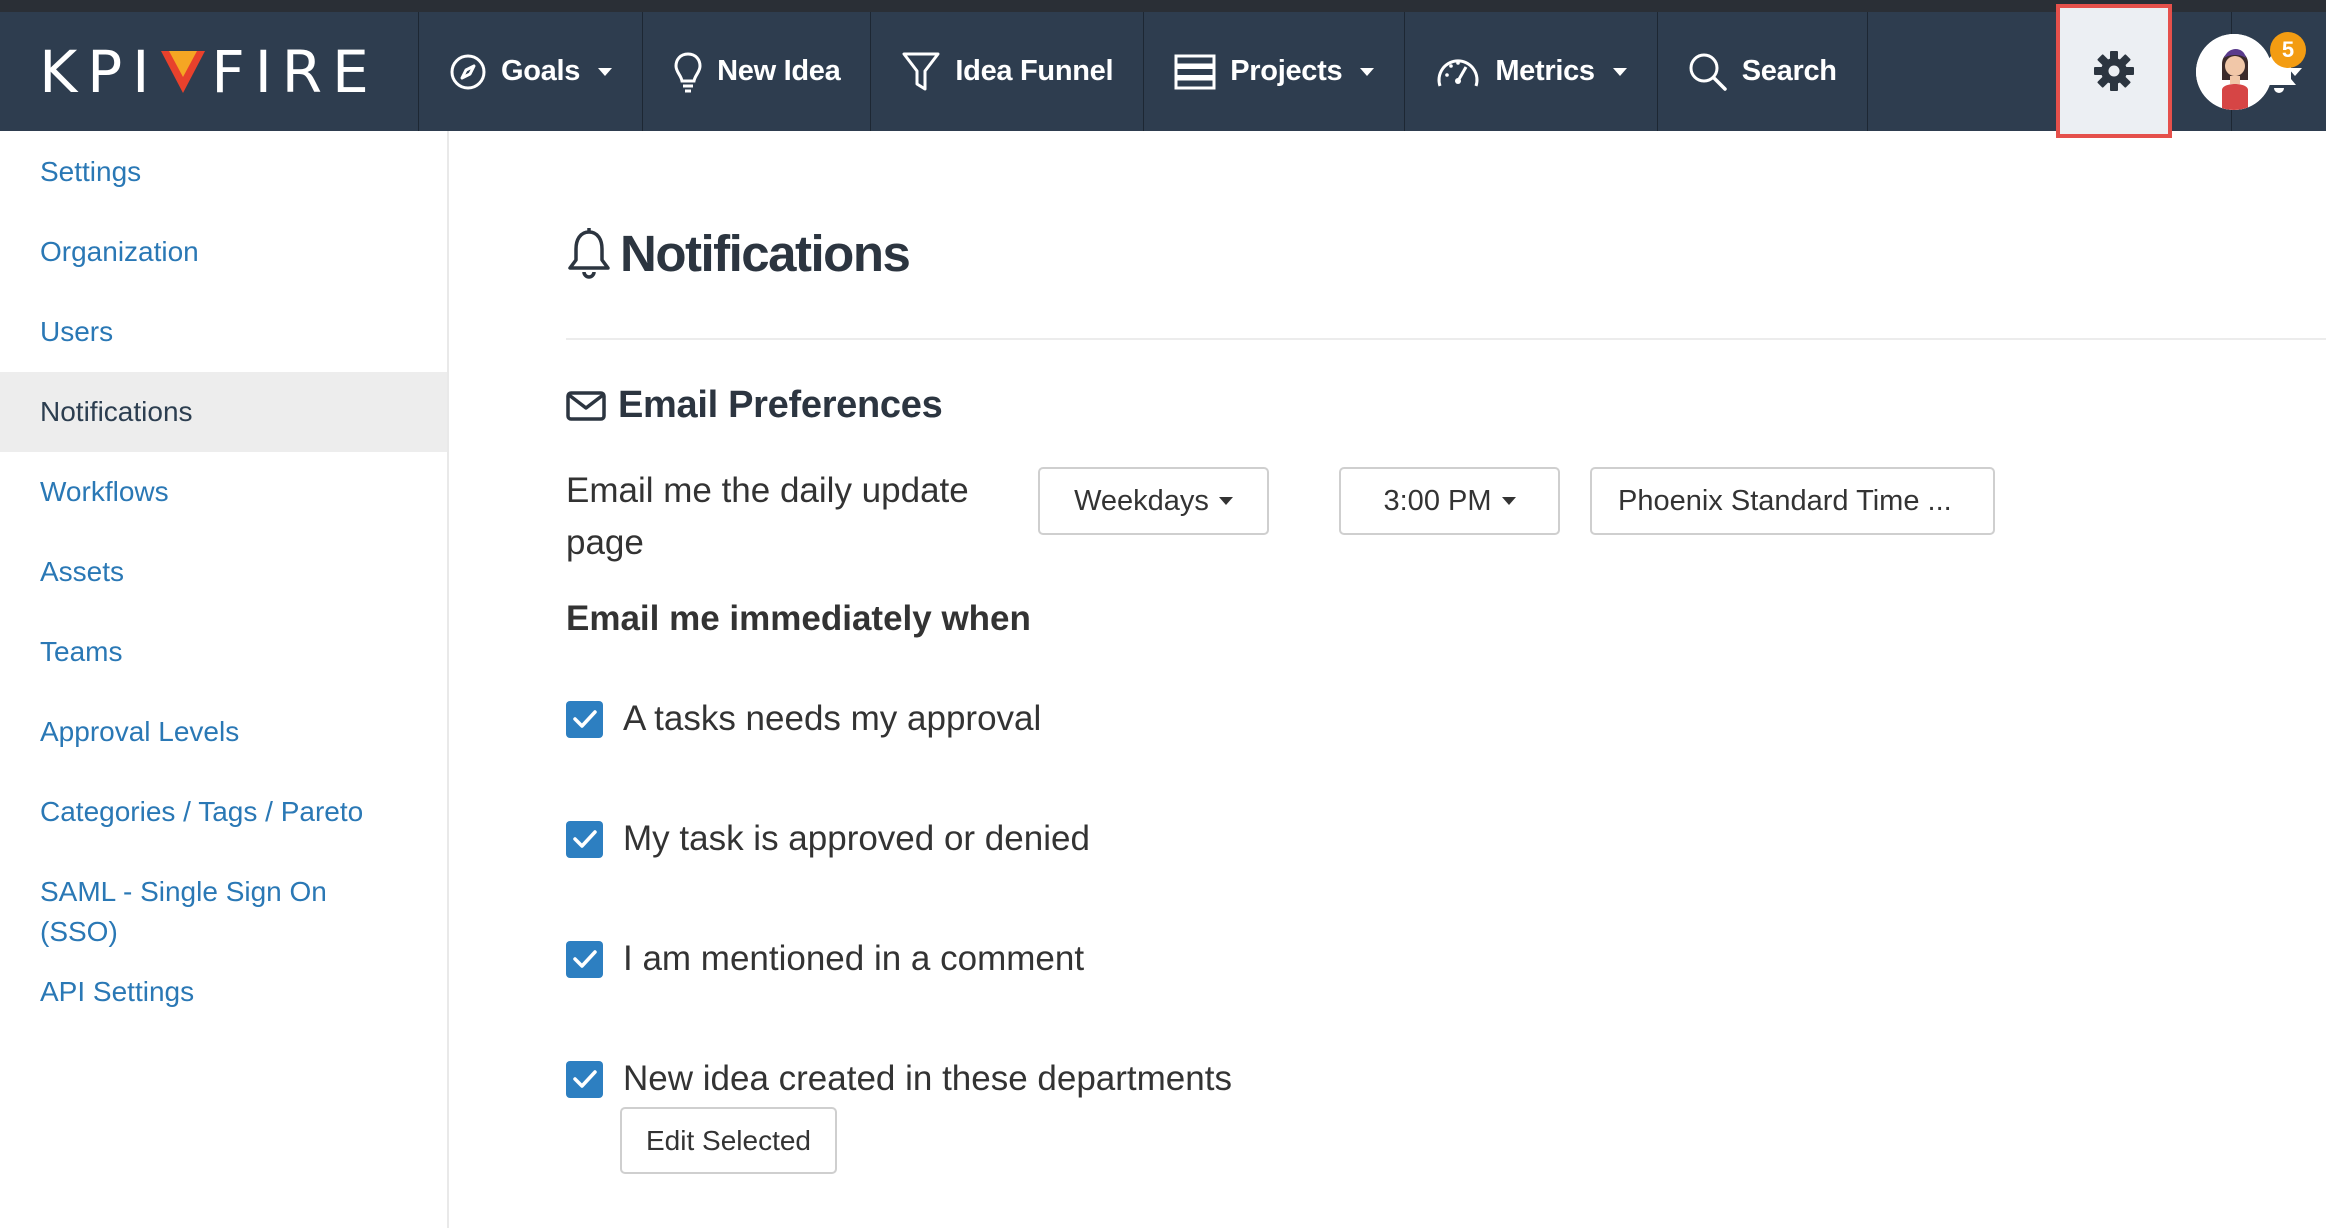 Image resolution: width=2326 pixels, height=1228 pixels. Describe the element at coordinates (779, 71) in the screenshot. I see `nav-new-idea-label: New Idea` at that location.